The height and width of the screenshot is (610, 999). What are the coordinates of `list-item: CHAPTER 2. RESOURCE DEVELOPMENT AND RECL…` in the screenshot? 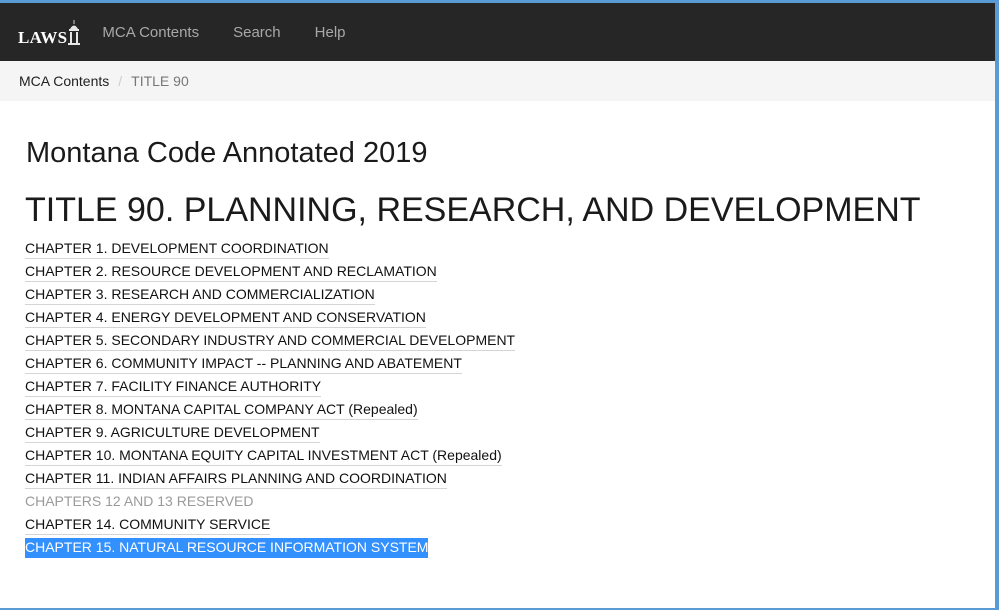 It's located at (510, 272).